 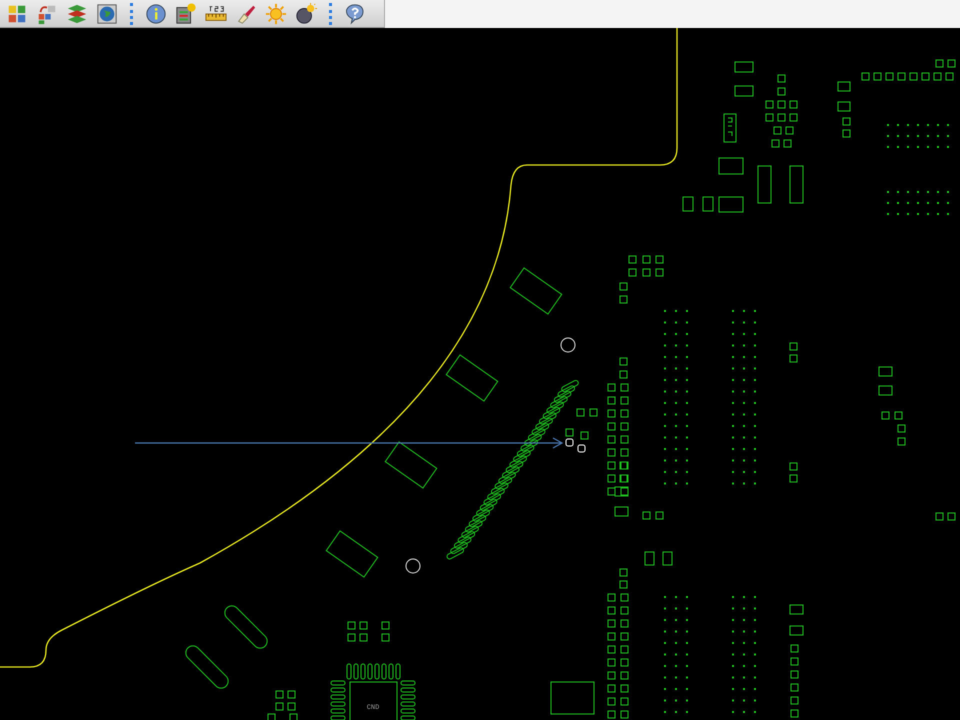 What do you see at coordinates (355, 13) in the screenshot?
I see `help-icon` at bounding box center [355, 13].